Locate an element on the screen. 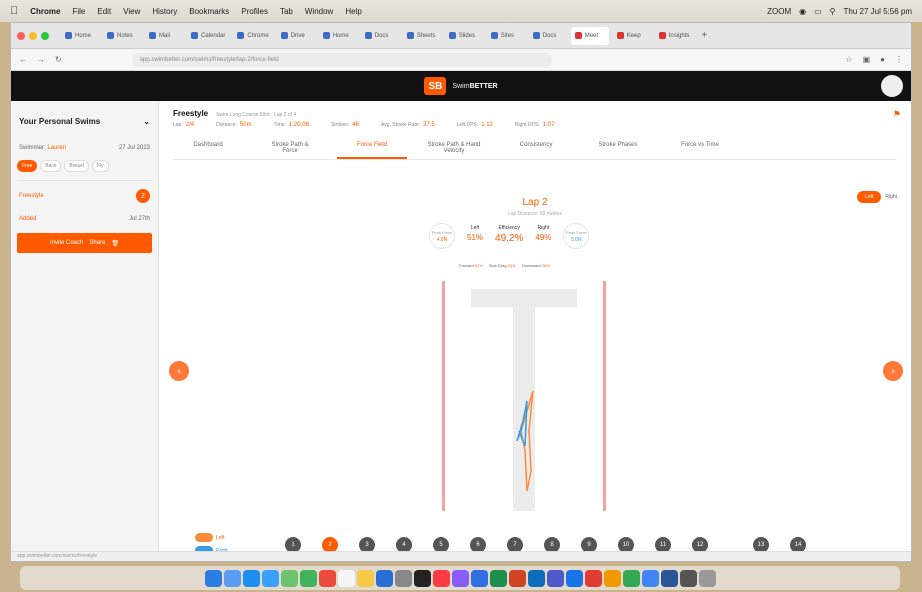 The width and height of the screenshot is (922, 592). left-toggle-switch is located at coordinates (204, 537).